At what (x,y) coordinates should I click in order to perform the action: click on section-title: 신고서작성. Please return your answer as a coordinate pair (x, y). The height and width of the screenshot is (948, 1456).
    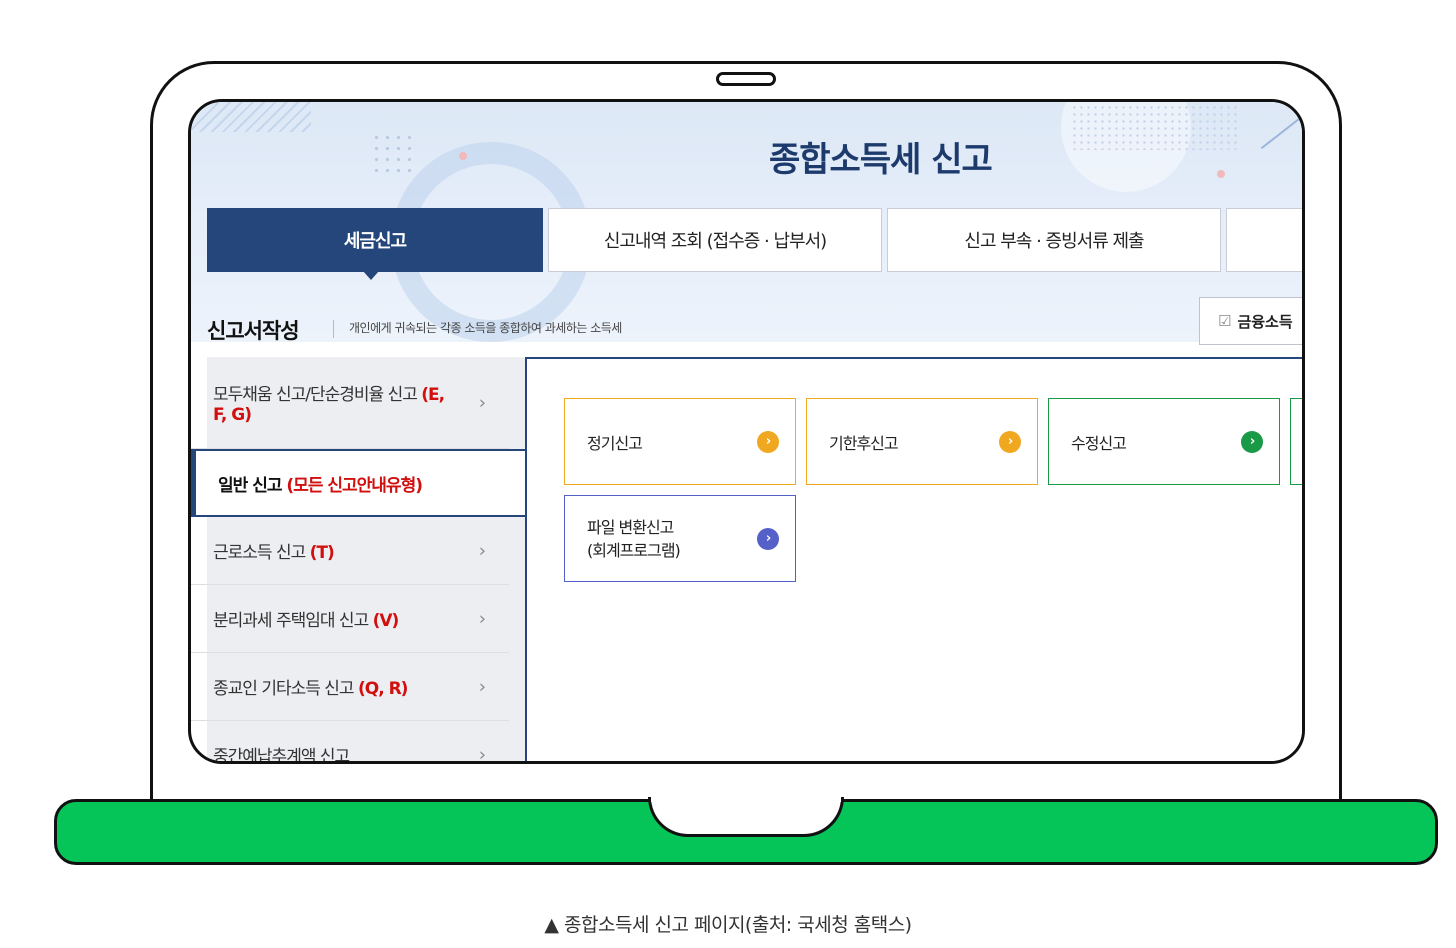
    Looking at the image, I should click on (253, 331).